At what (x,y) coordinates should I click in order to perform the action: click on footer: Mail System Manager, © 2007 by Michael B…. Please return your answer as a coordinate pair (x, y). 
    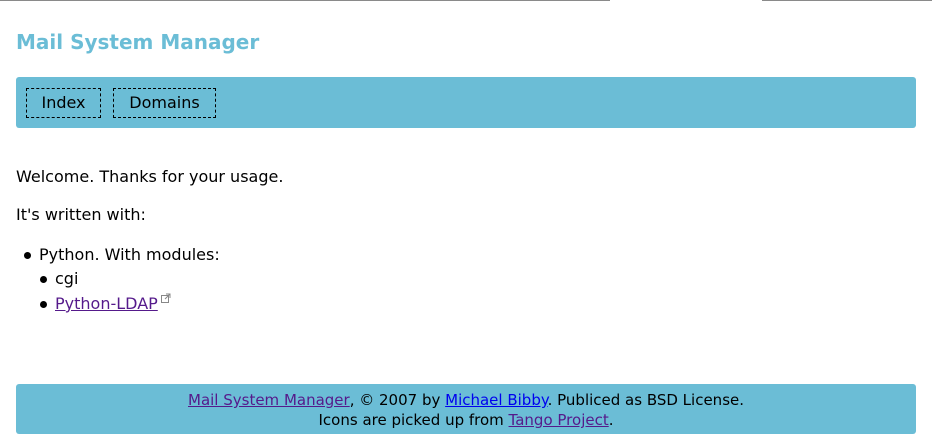
    Looking at the image, I should click on (466, 409).